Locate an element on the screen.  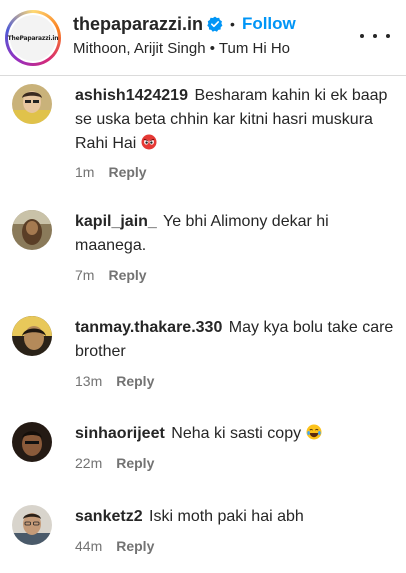
profile-avatar: ThePaparazzi.in is located at coordinates (33, 38).